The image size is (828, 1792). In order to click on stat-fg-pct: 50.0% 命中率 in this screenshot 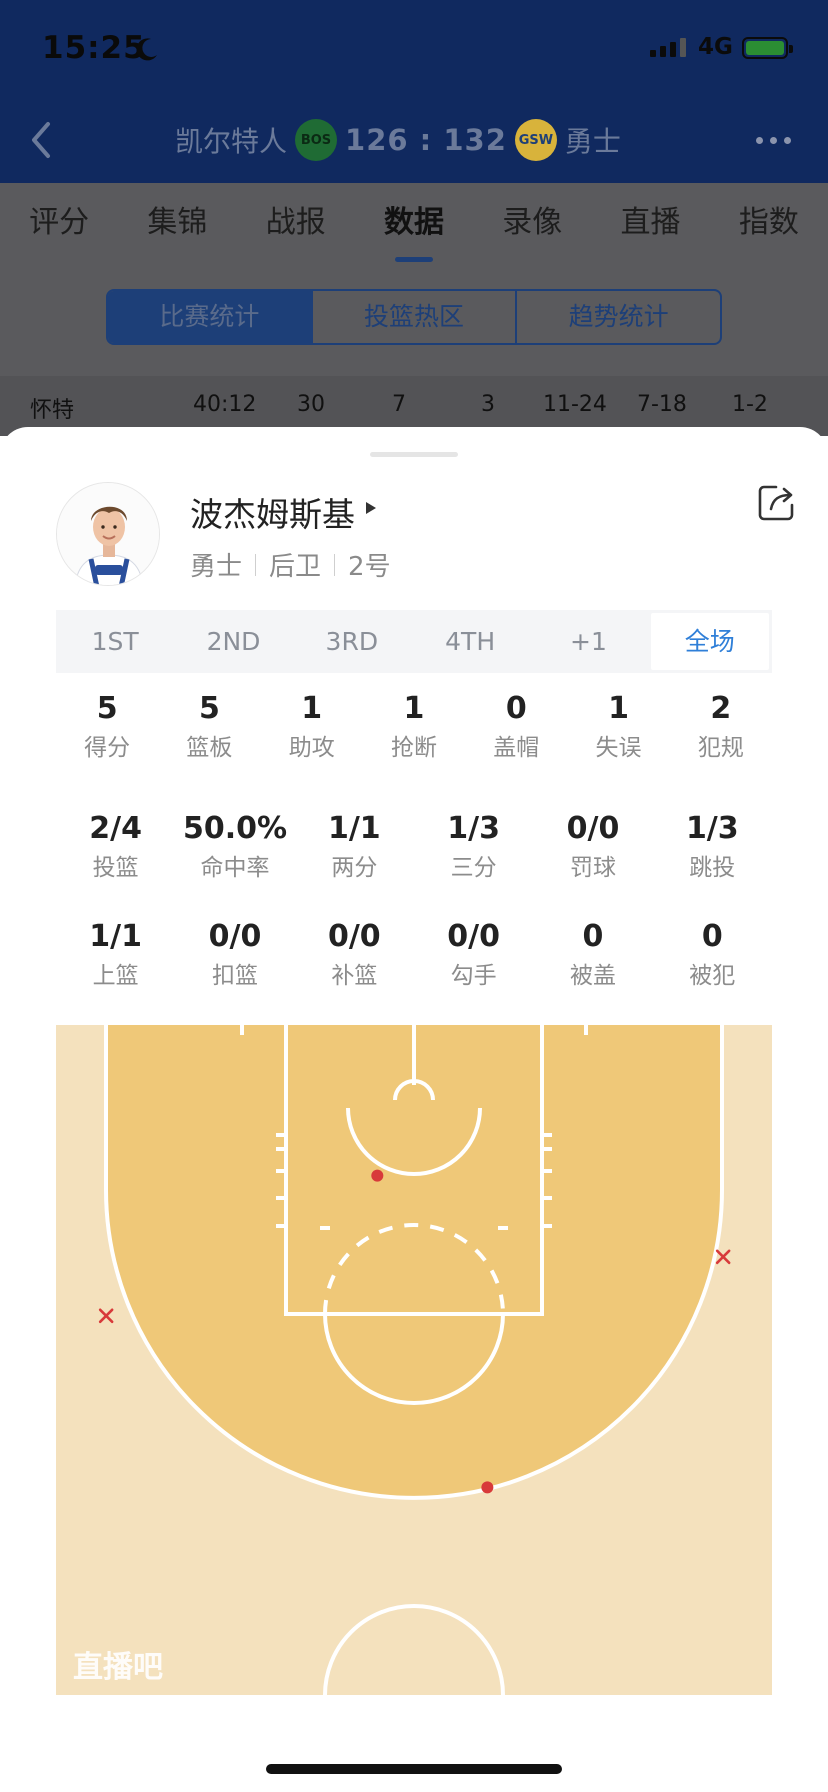, I will do `click(234, 846)`.